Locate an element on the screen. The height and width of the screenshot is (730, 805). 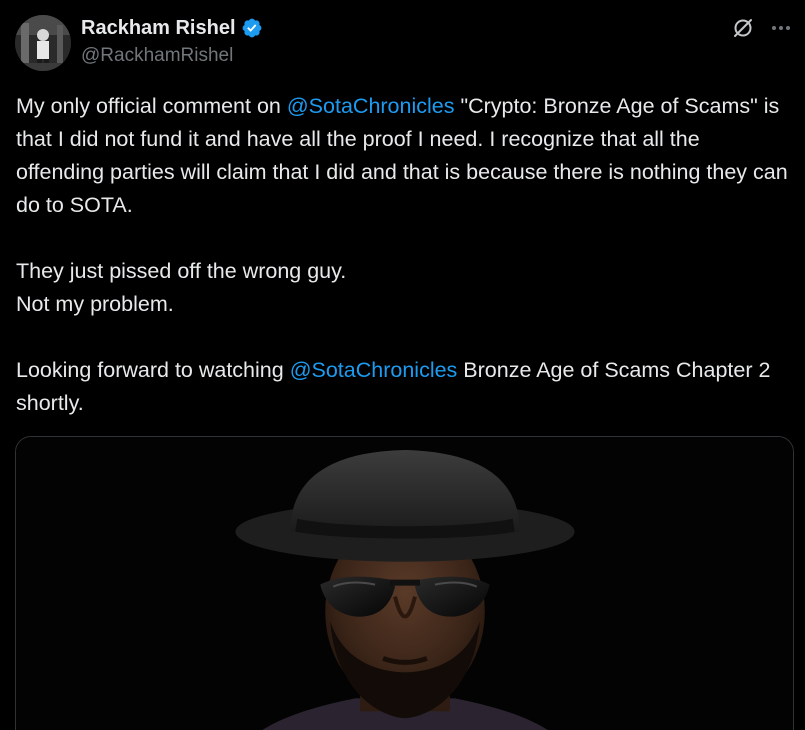
tweet-paragraph-2-line-1: They just pissed off the wrong guy. is located at coordinates (181, 271).